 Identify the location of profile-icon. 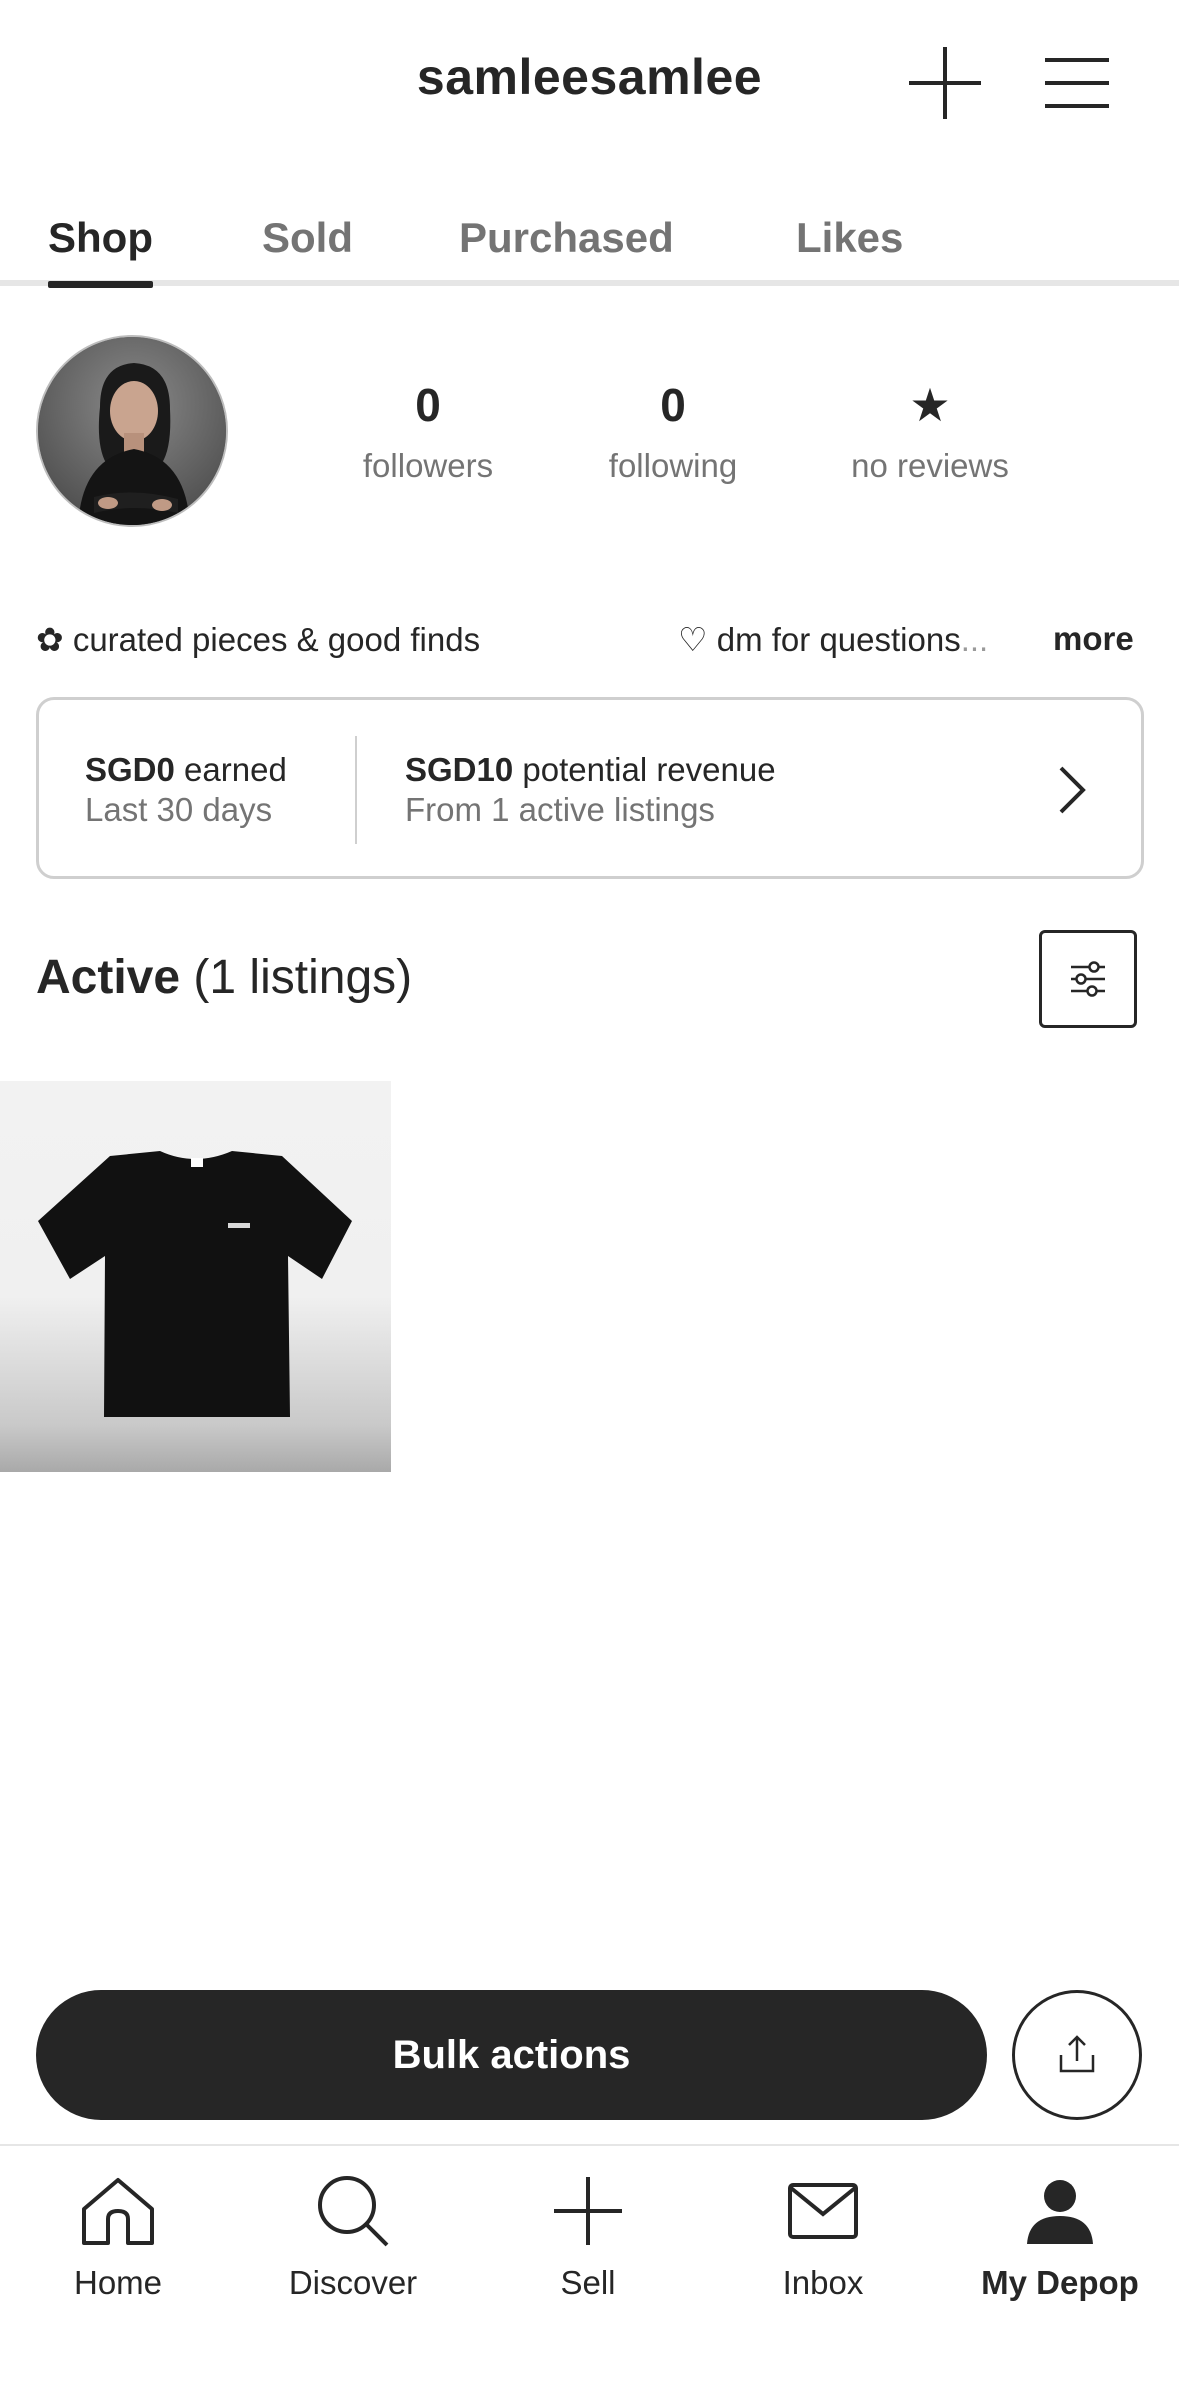
(1060, 2212).